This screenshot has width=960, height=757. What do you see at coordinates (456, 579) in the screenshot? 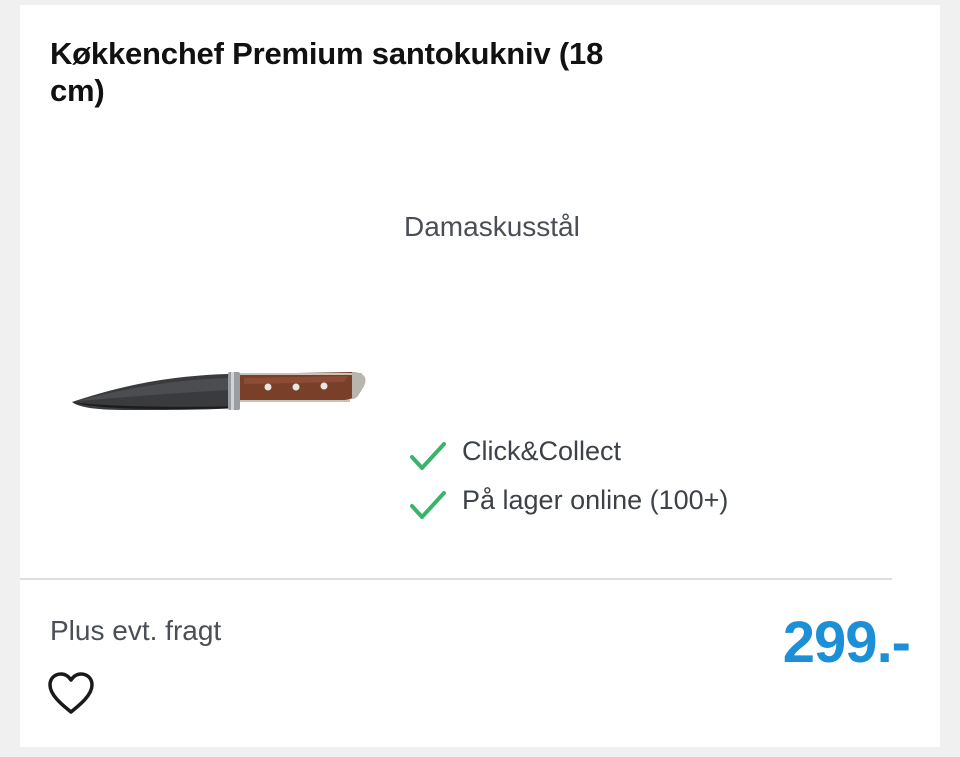
I see `divider` at bounding box center [456, 579].